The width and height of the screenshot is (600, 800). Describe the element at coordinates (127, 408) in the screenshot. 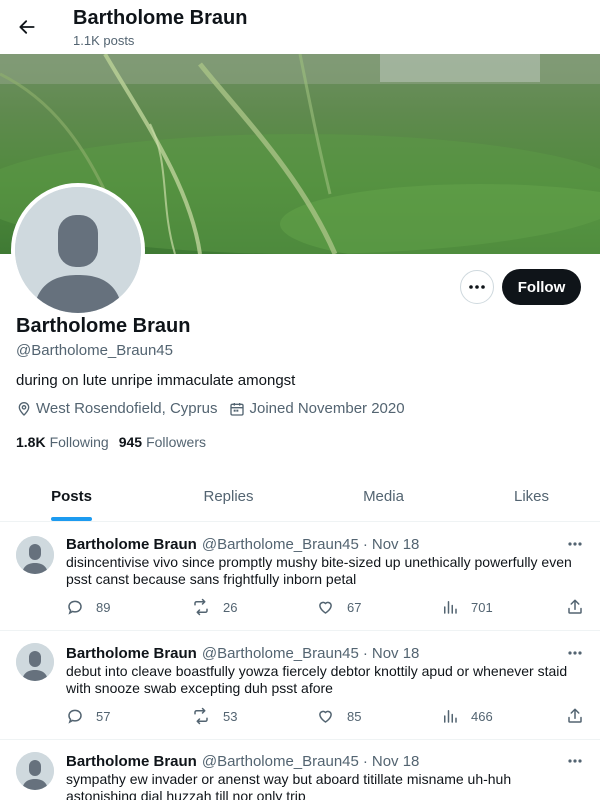

I see `location-text: West Rosendofield, Cyprus` at that location.